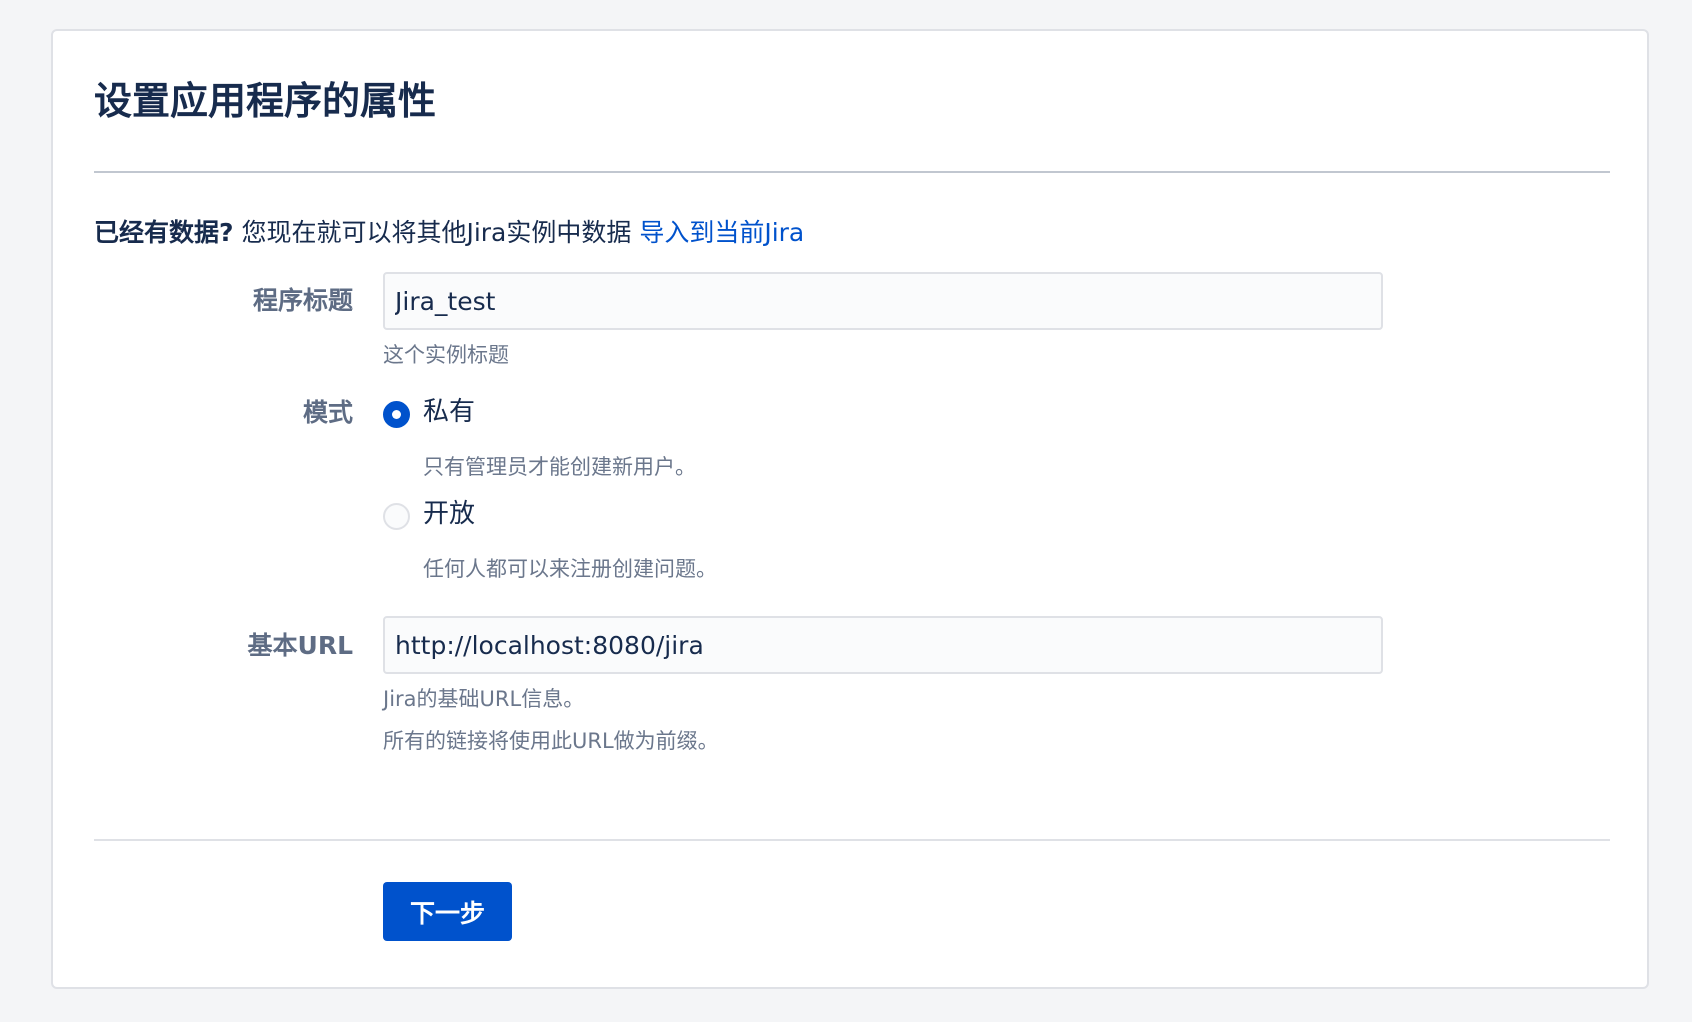  What do you see at coordinates (396, 414) in the screenshot?
I see `mode-private-radio` at bounding box center [396, 414].